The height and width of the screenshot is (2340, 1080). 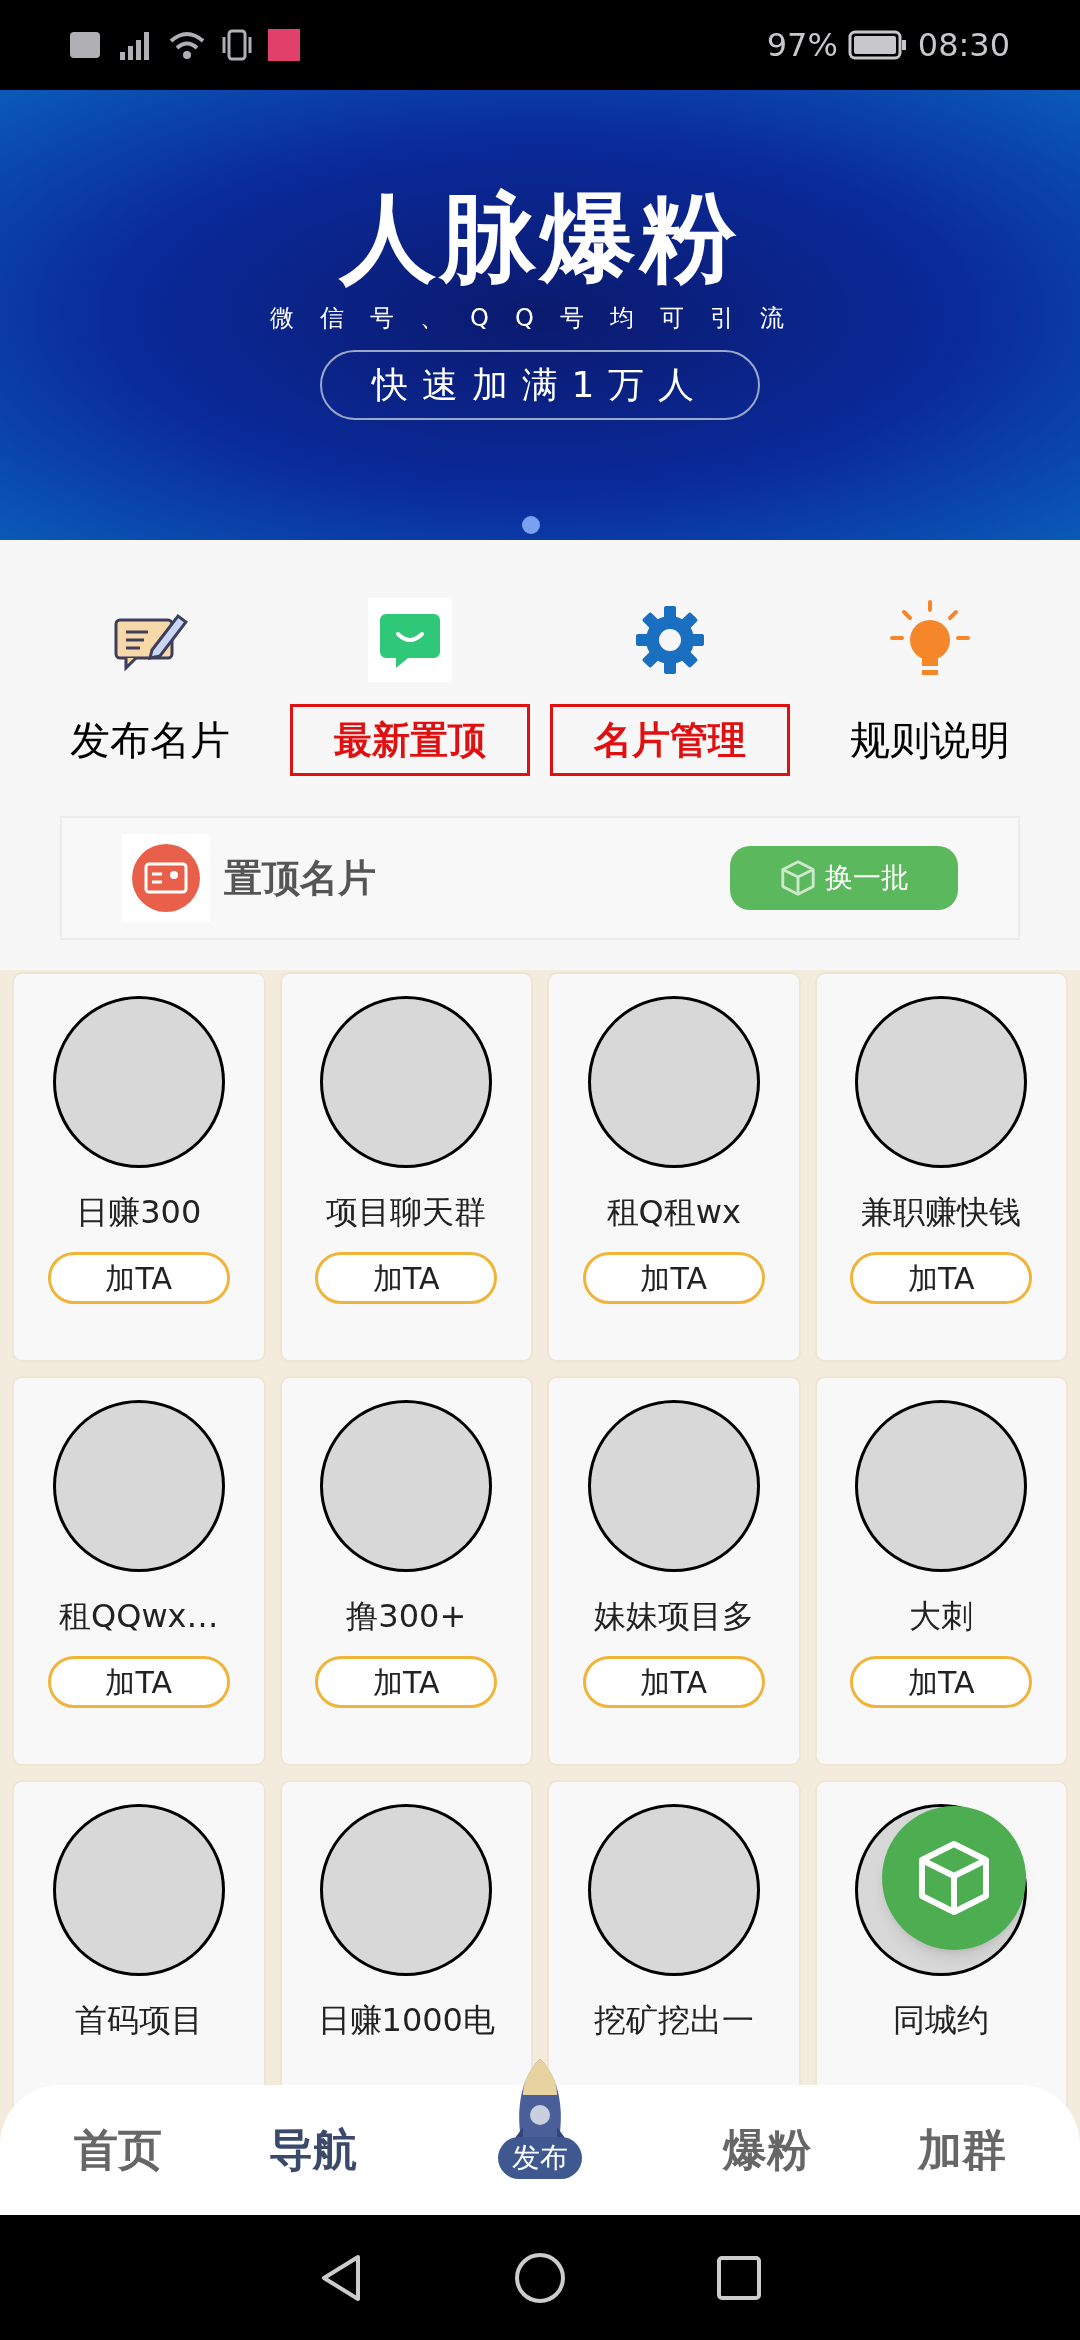 I want to click on nav-tab: 首页, so click(x=117, y=2150).